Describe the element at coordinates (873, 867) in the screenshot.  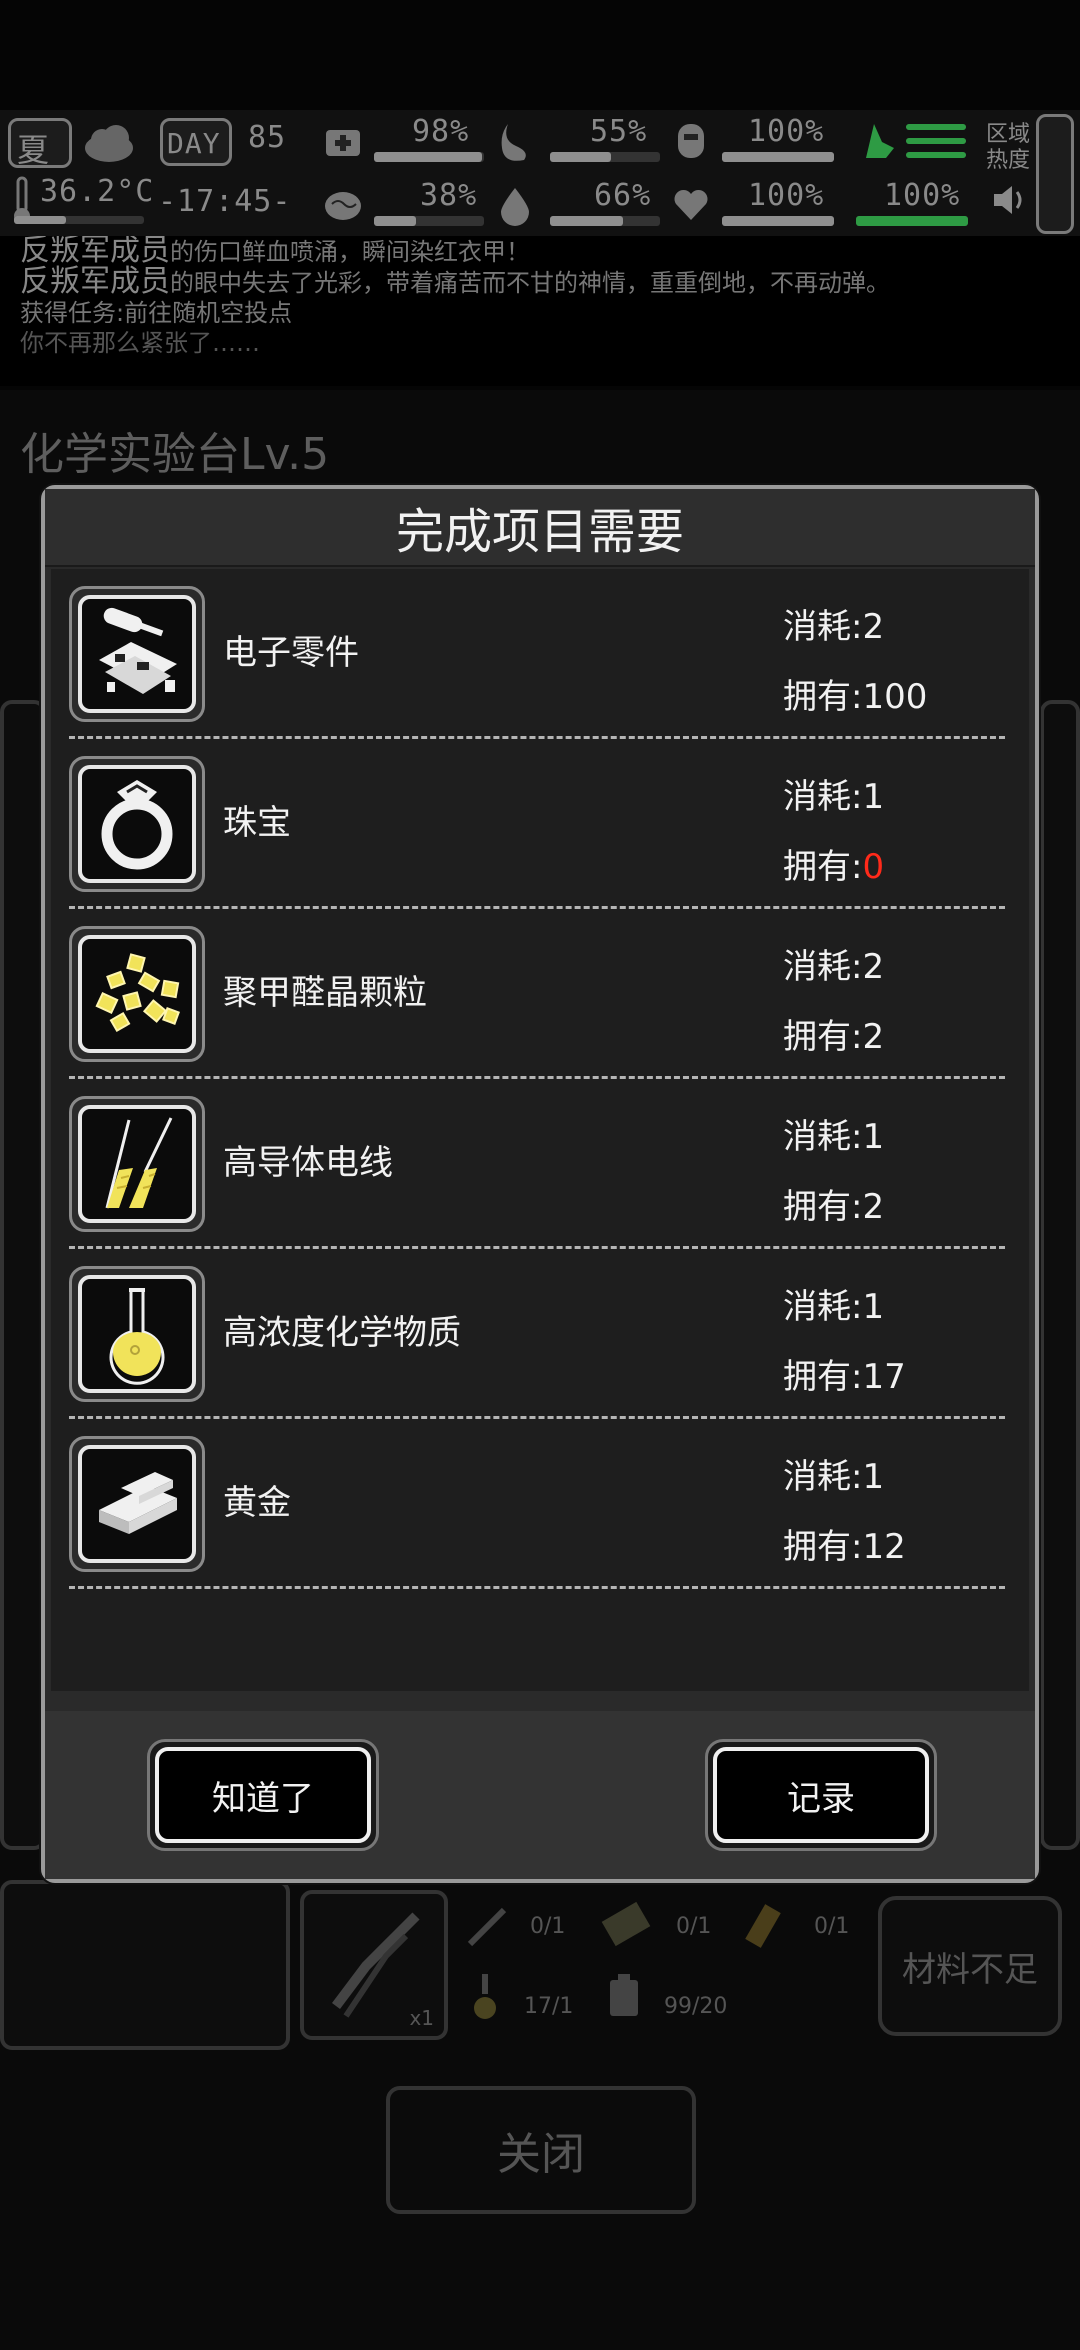
I see `insufficient-amount: 0` at that location.